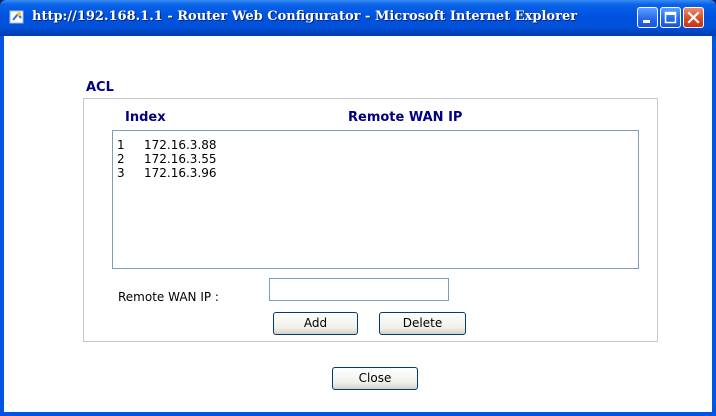 This screenshot has width=716, height=416. Describe the element at coordinates (315, 323) in the screenshot. I see `add-button: Add` at that location.